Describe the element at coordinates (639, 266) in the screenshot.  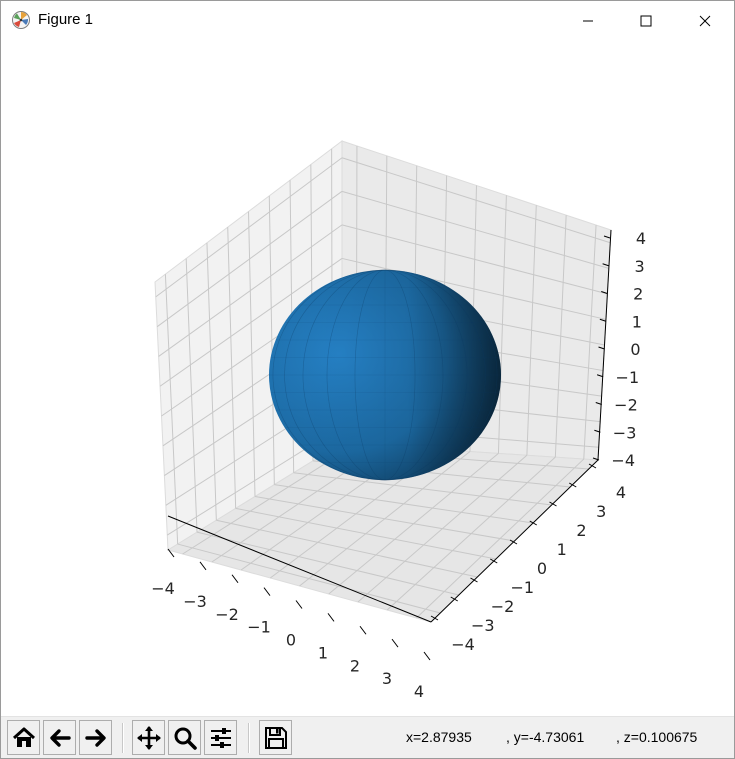
I see `z-tick-label: 3` at that location.